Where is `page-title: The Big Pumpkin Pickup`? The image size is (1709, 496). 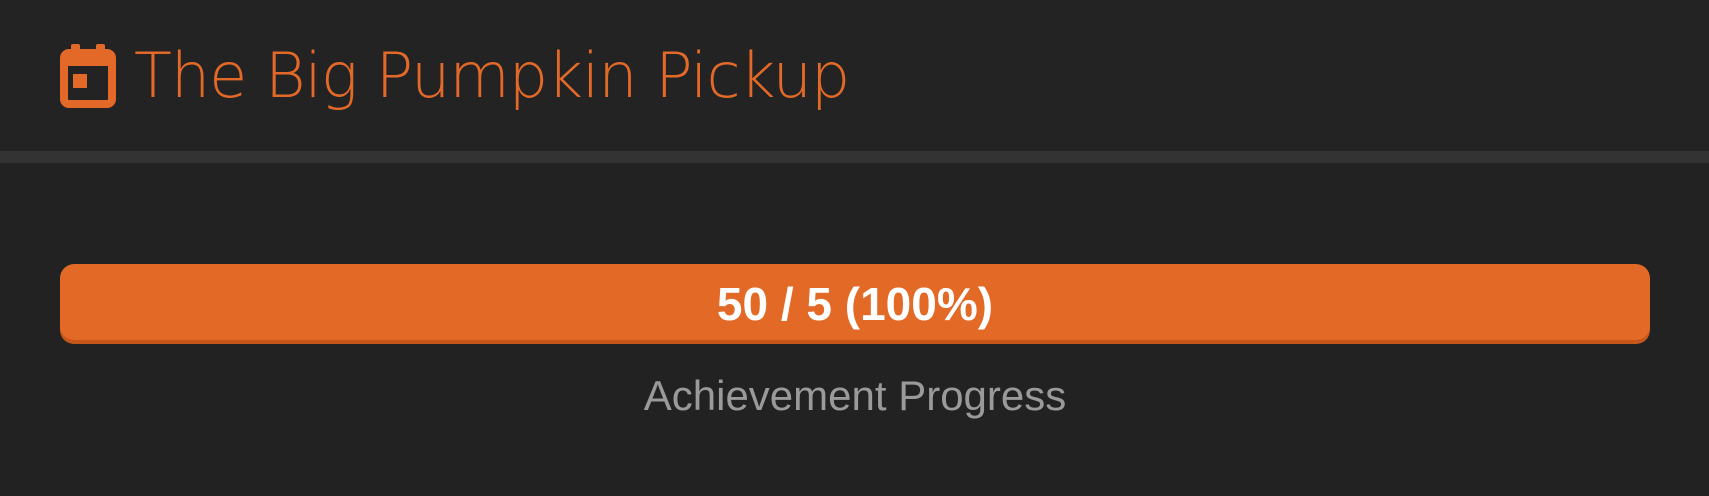
page-title: The Big Pumpkin Pickup is located at coordinates (492, 75).